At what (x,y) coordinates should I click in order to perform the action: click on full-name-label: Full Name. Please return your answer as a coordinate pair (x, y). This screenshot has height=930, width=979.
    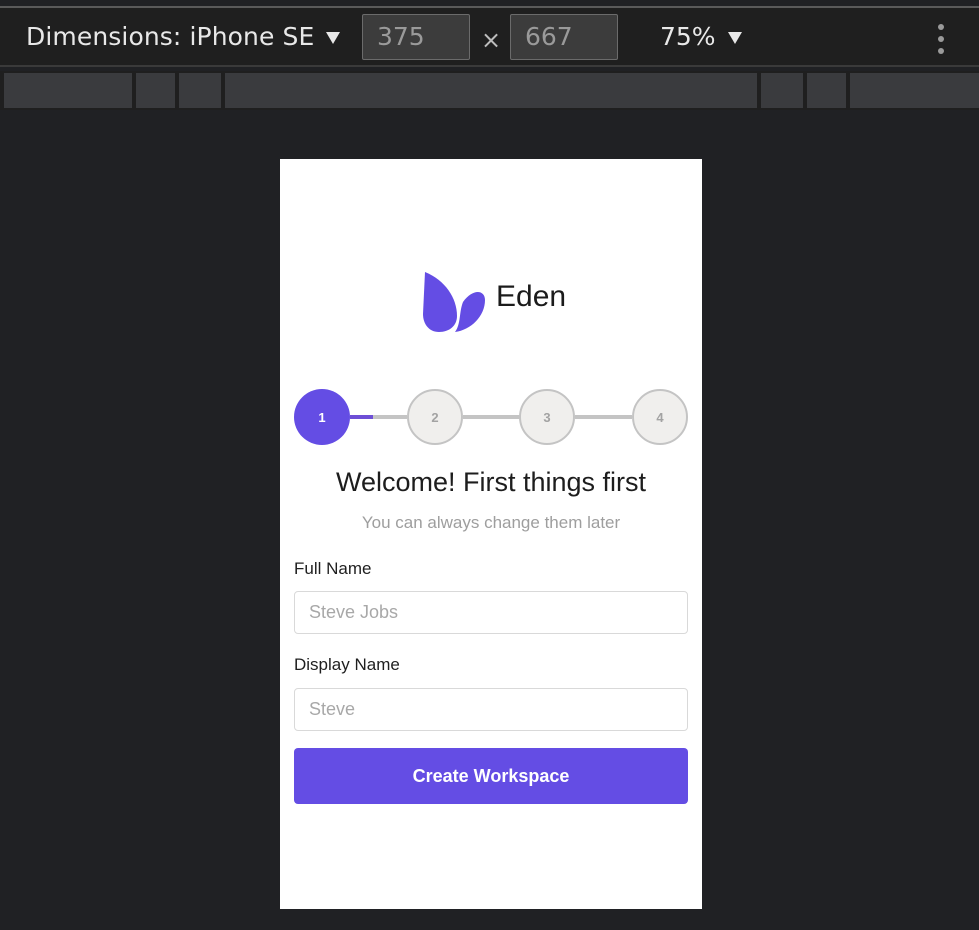
    Looking at the image, I should click on (333, 568).